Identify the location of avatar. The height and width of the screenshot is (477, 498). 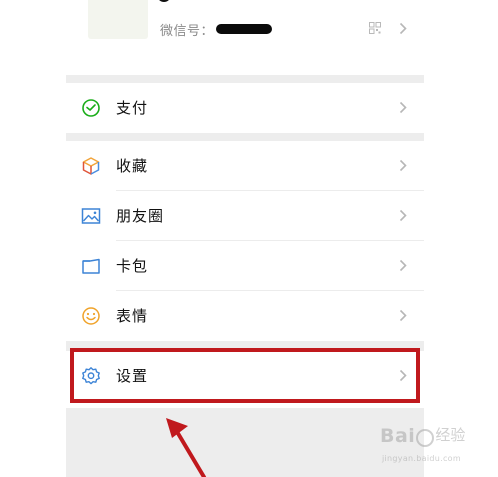
(118, 19).